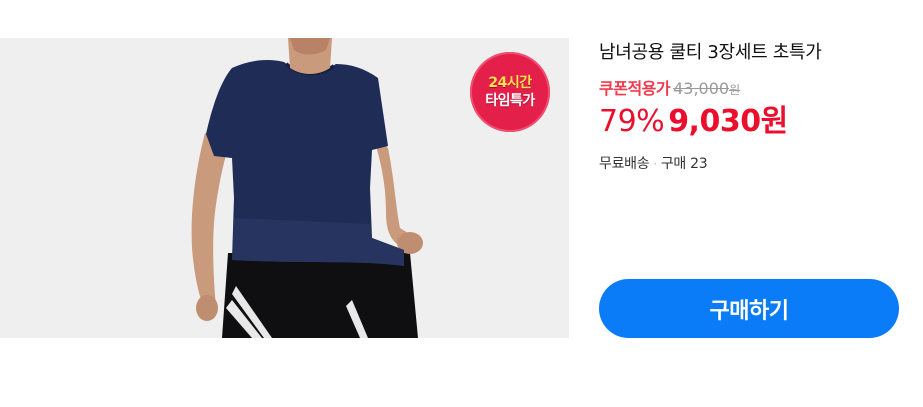 This screenshot has width=923, height=407. What do you see at coordinates (710, 53) in the screenshot?
I see `product-title: 남녀공용 쿨티 3장세트 초특가` at bounding box center [710, 53].